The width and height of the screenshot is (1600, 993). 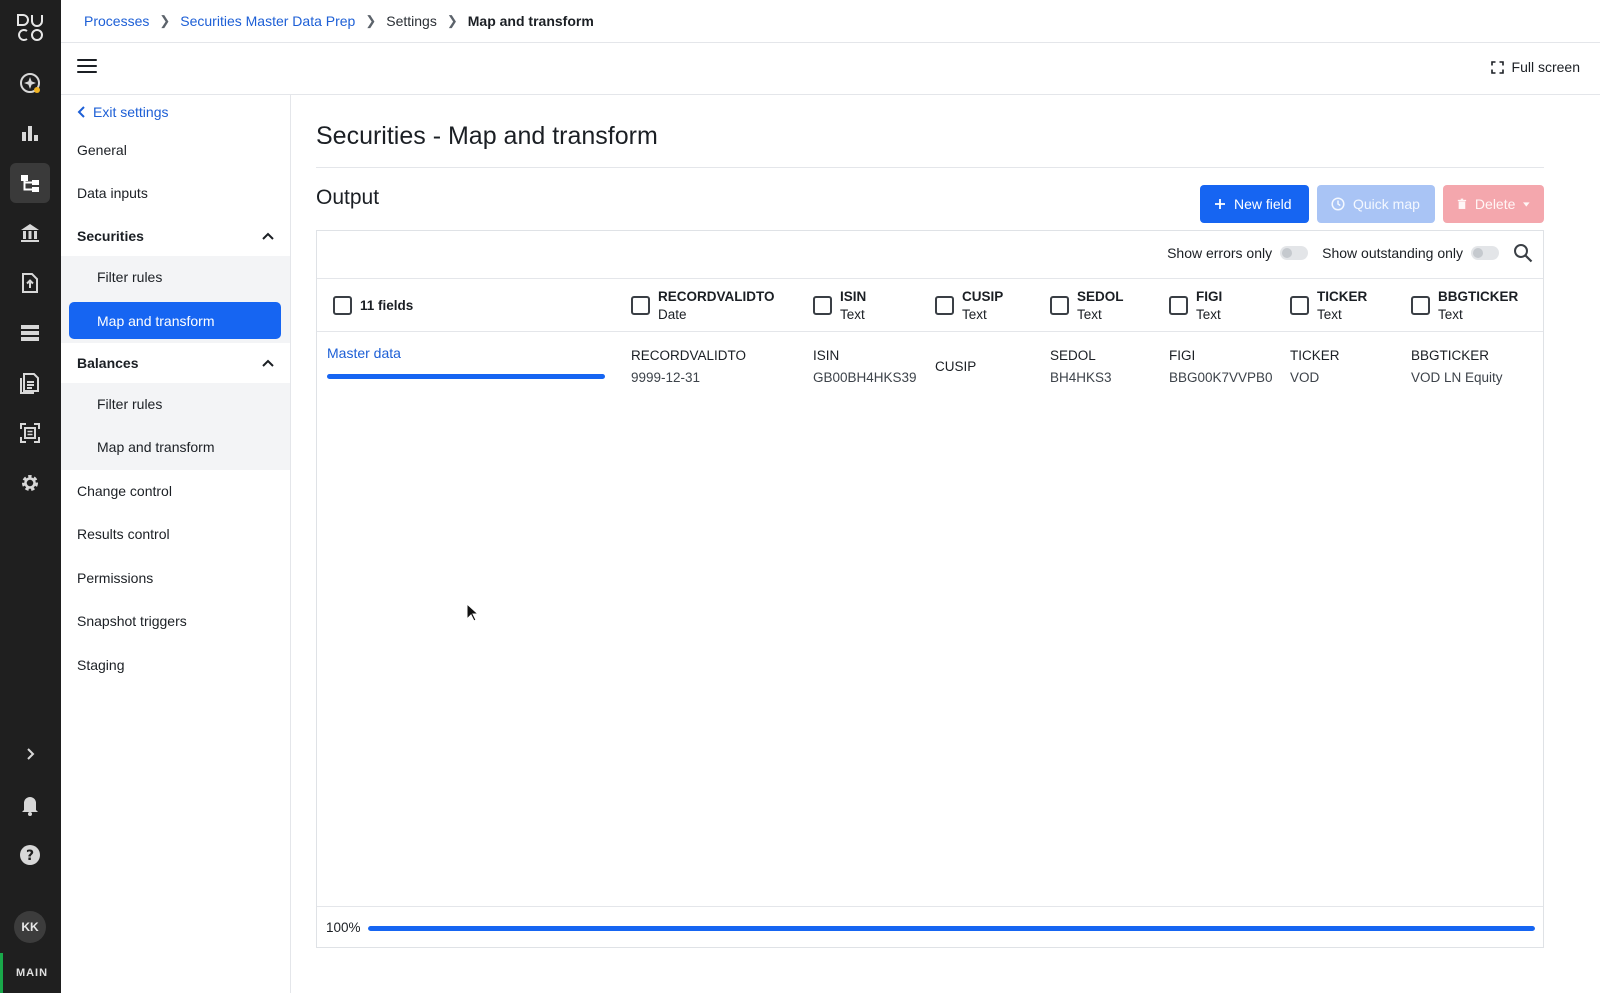 I want to click on column-type: Date, so click(x=672, y=314).